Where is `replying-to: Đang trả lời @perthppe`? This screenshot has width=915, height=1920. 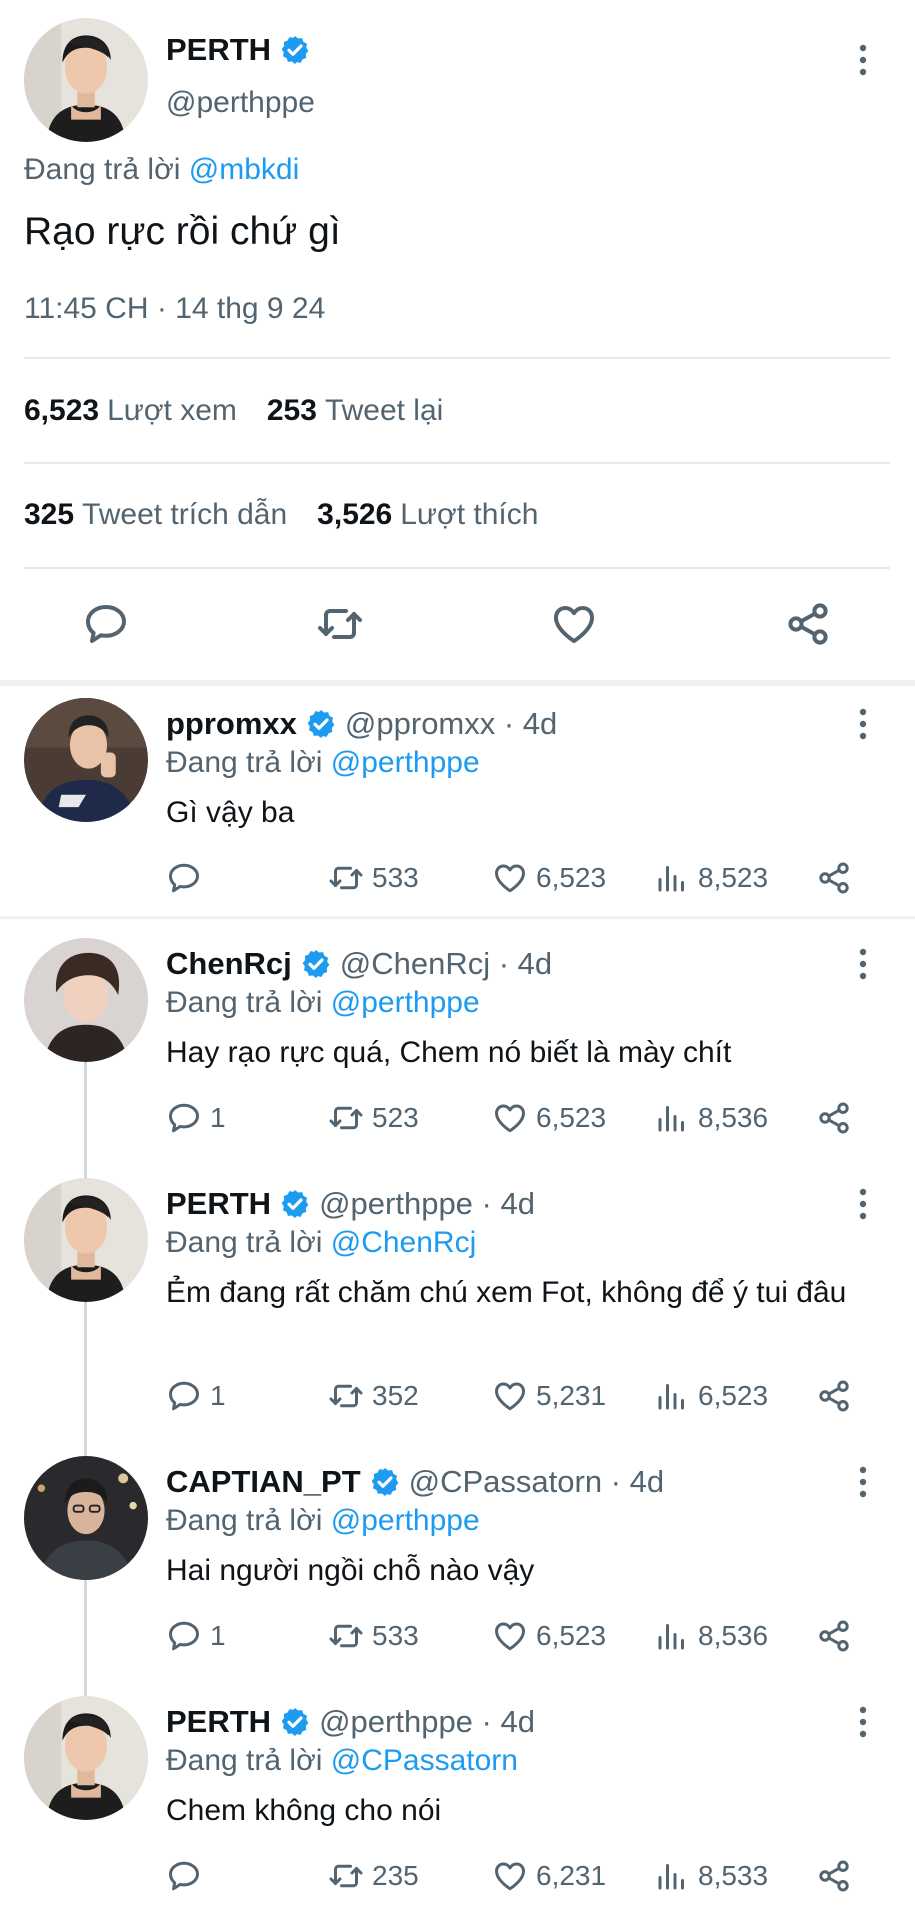
replying-to: Đang trả lời @perthppe is located at coordinates (323, 1521).